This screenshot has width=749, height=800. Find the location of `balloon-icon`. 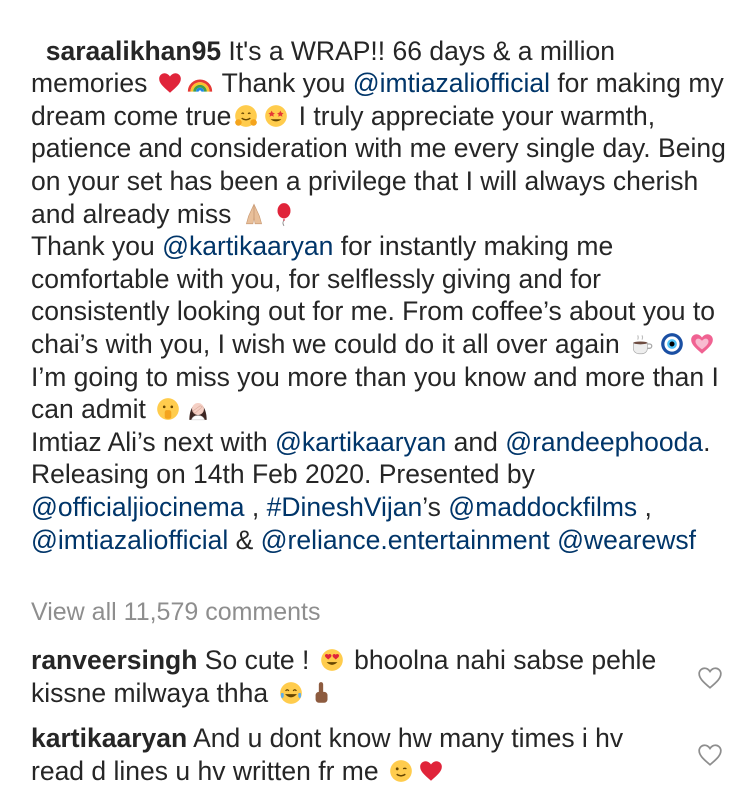

balloon-icon is located at coordinates (284, 214).